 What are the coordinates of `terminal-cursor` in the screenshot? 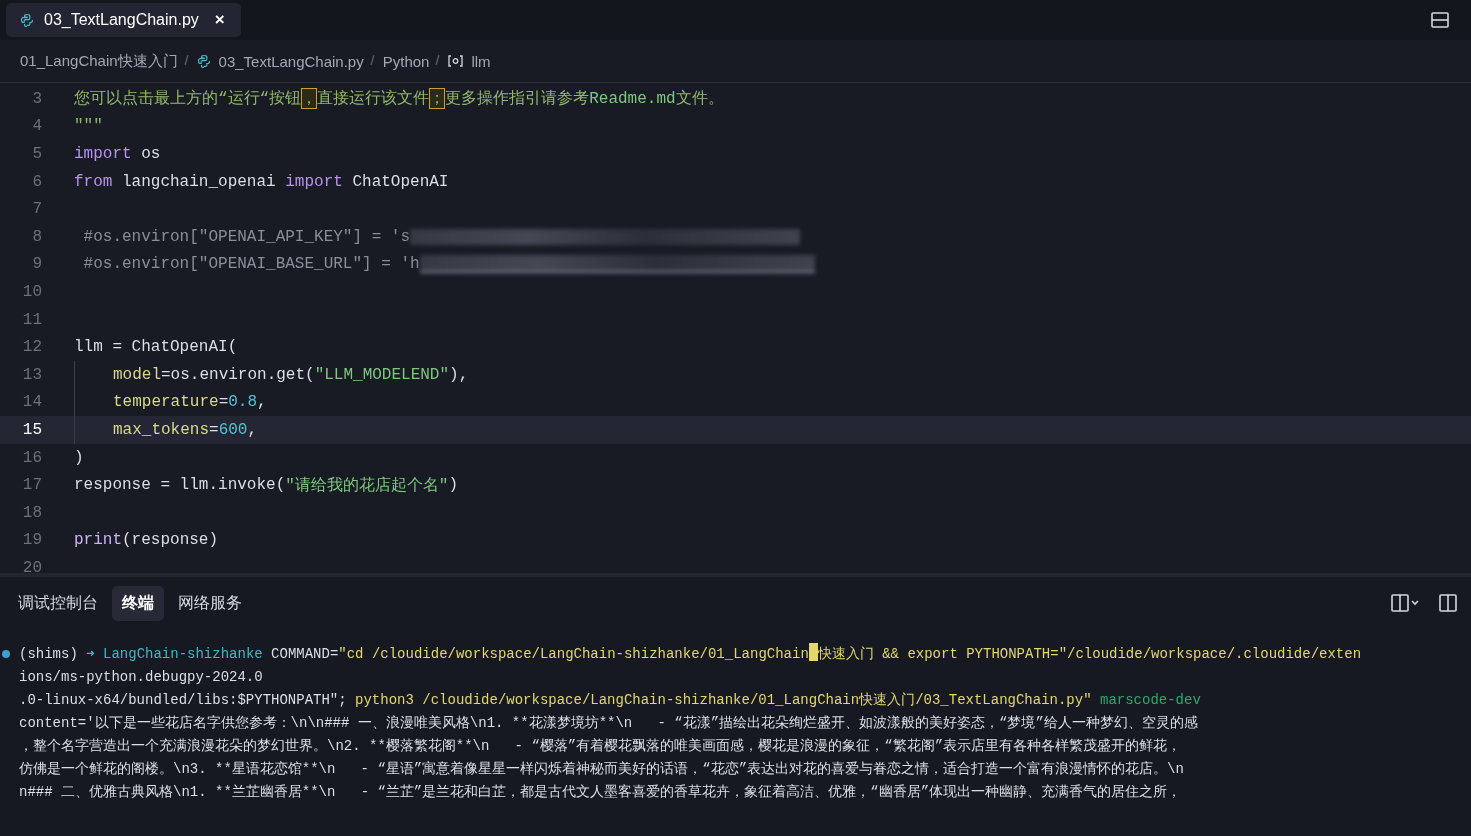 It's located at (813, 652).